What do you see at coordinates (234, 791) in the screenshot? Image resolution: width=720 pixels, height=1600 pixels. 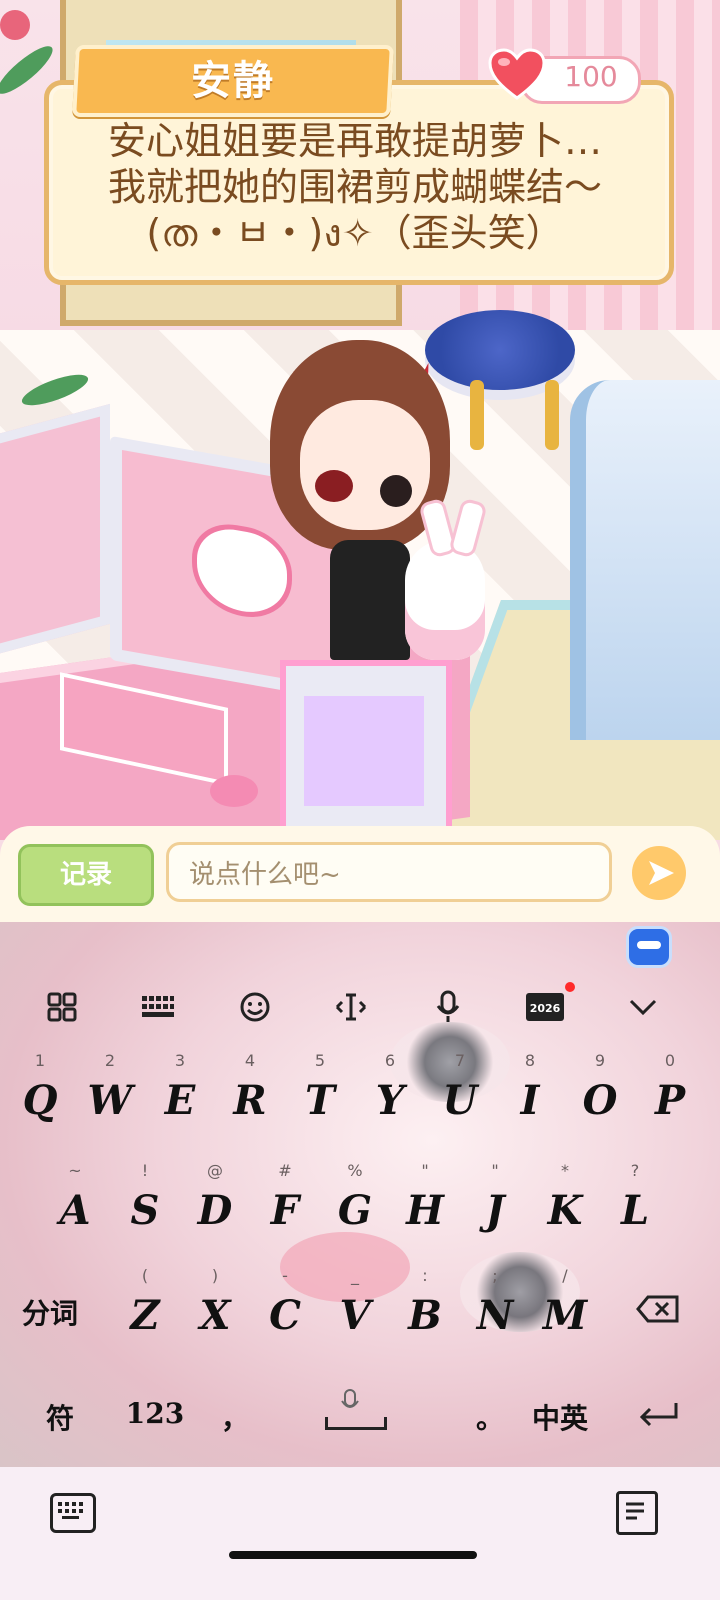 I see `desk-mouse` at bounding box center [234, 791].